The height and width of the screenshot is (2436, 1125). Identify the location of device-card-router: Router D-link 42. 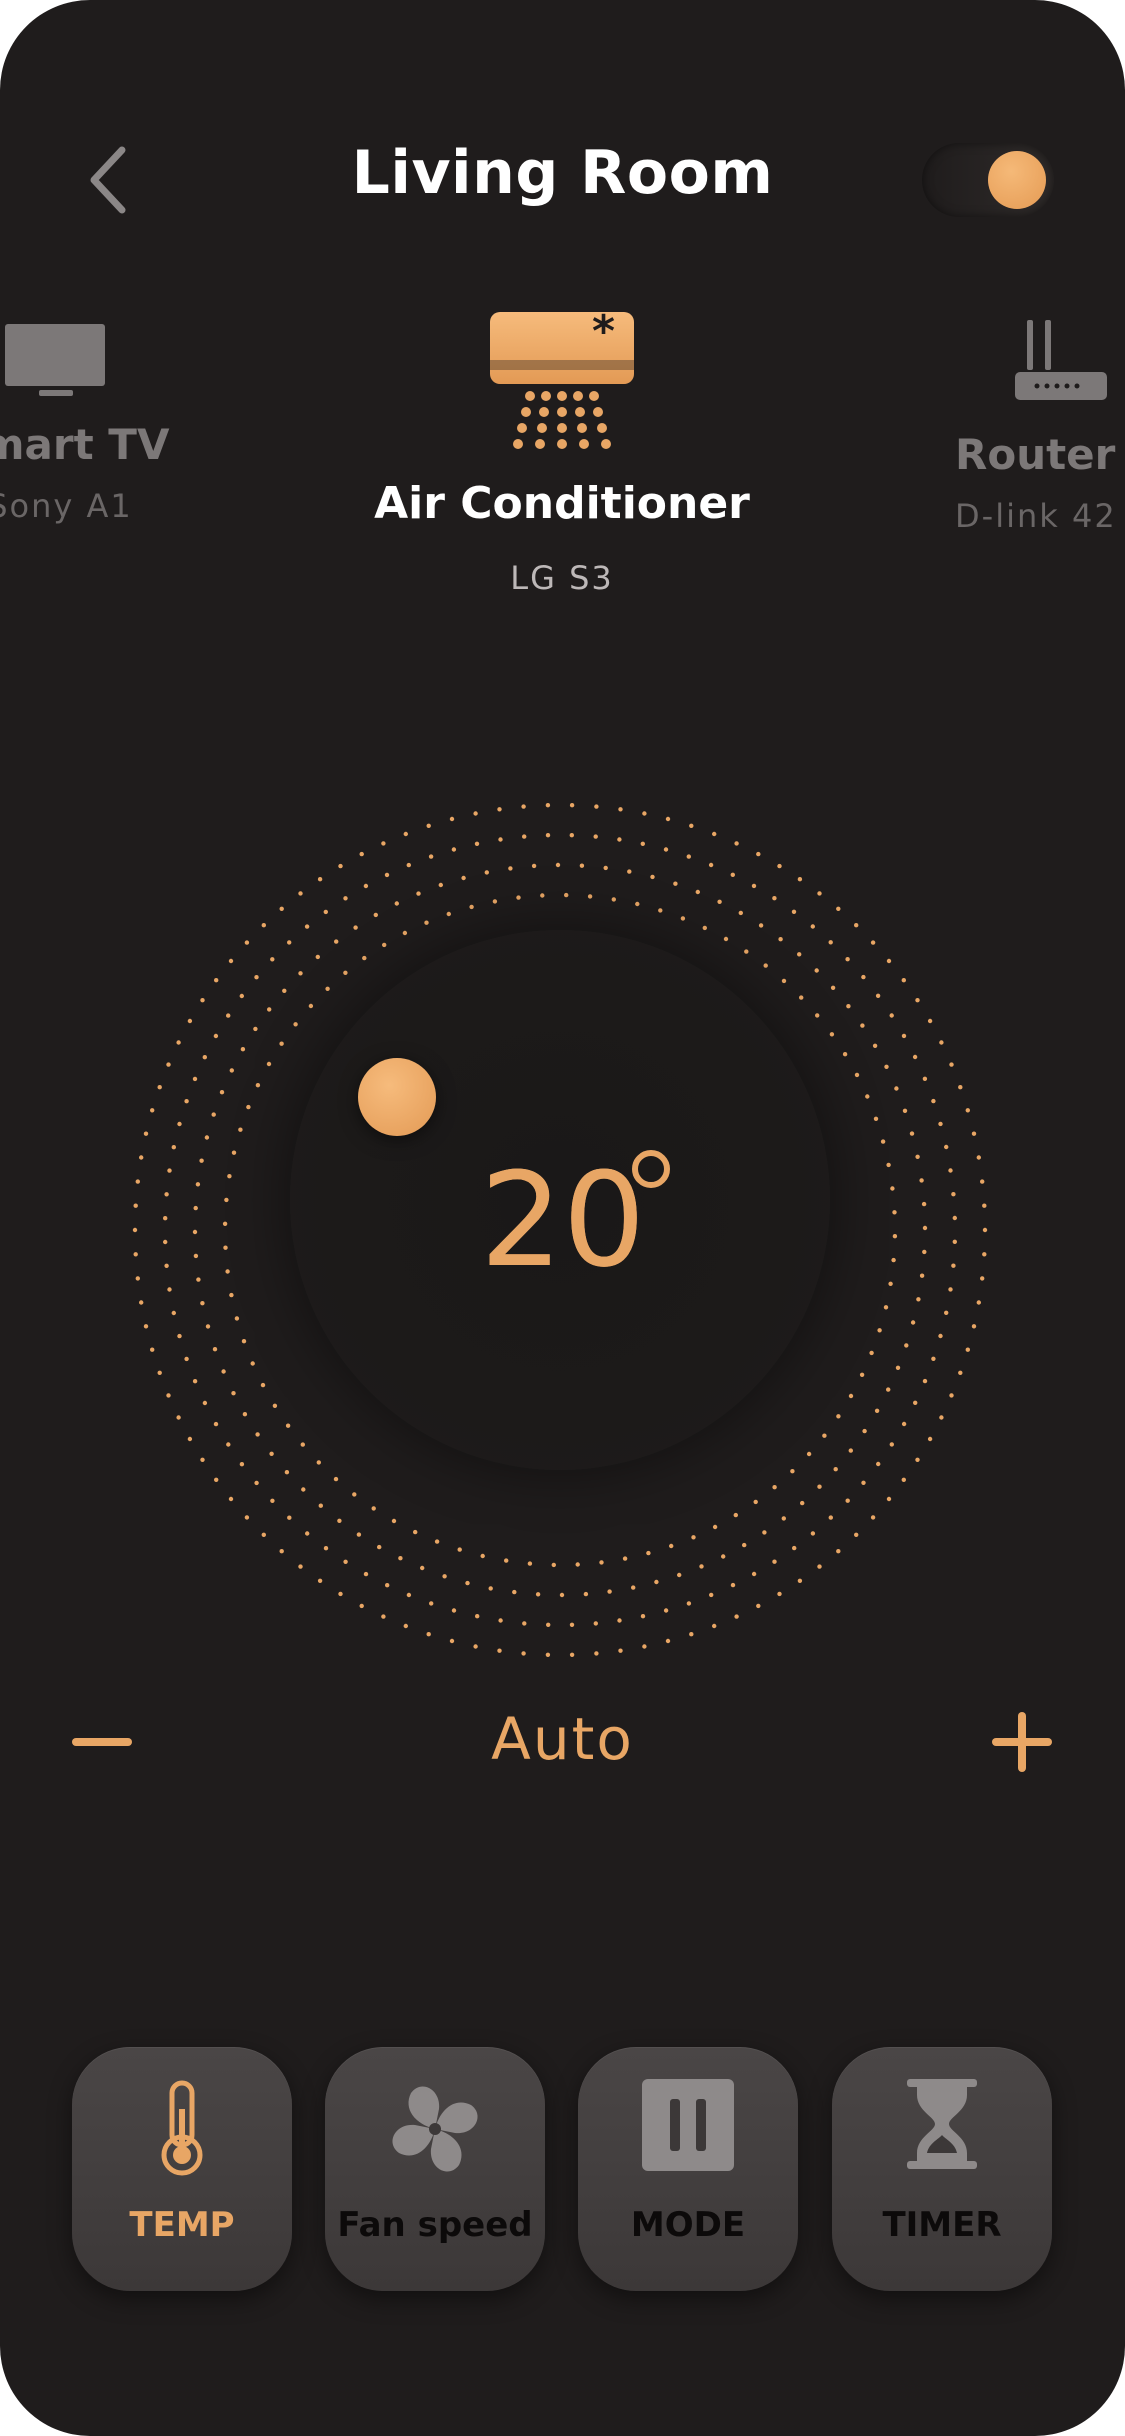
(1040, 427).